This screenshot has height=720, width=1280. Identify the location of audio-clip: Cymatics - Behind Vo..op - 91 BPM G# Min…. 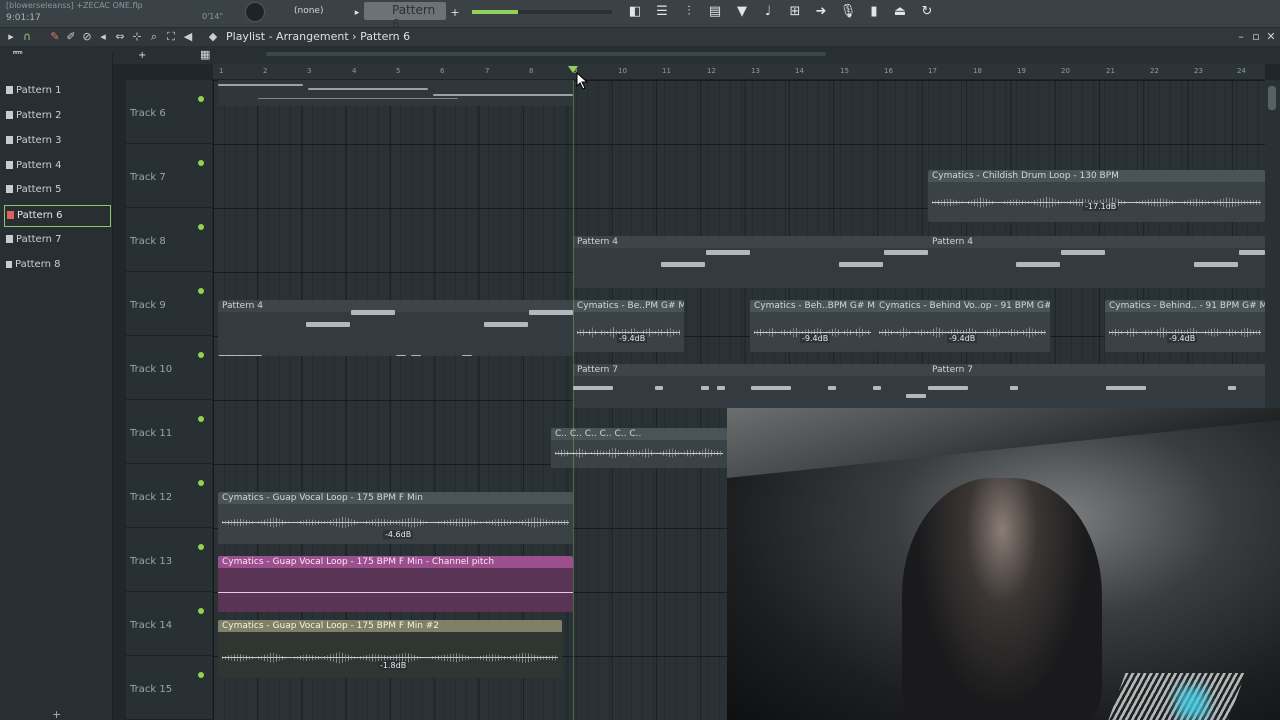
(962, 326).